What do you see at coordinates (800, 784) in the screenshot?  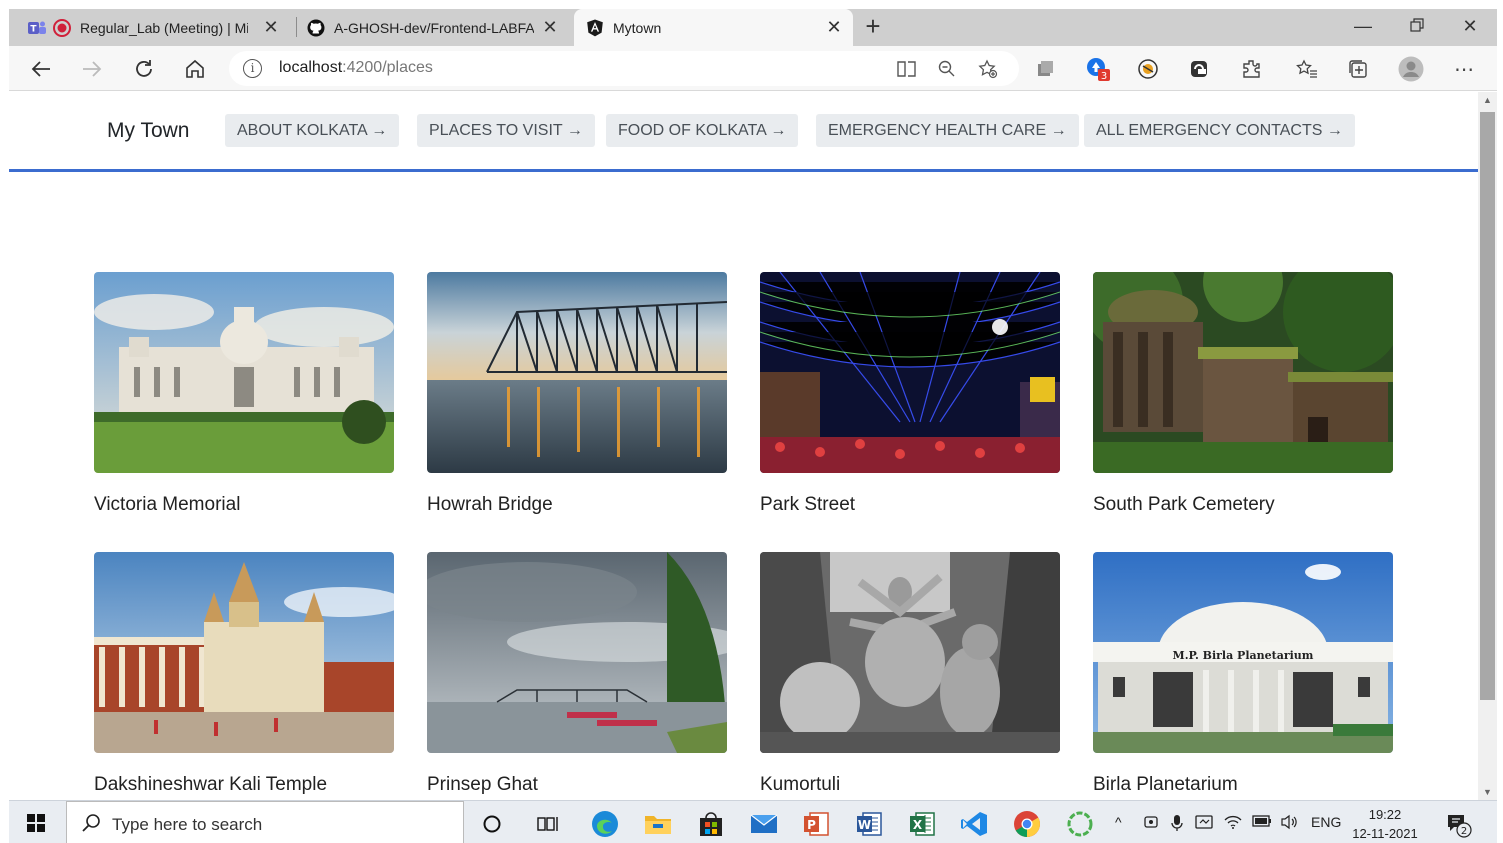 I see `place-name: Kumortuli` at bounding box center [800, 784].